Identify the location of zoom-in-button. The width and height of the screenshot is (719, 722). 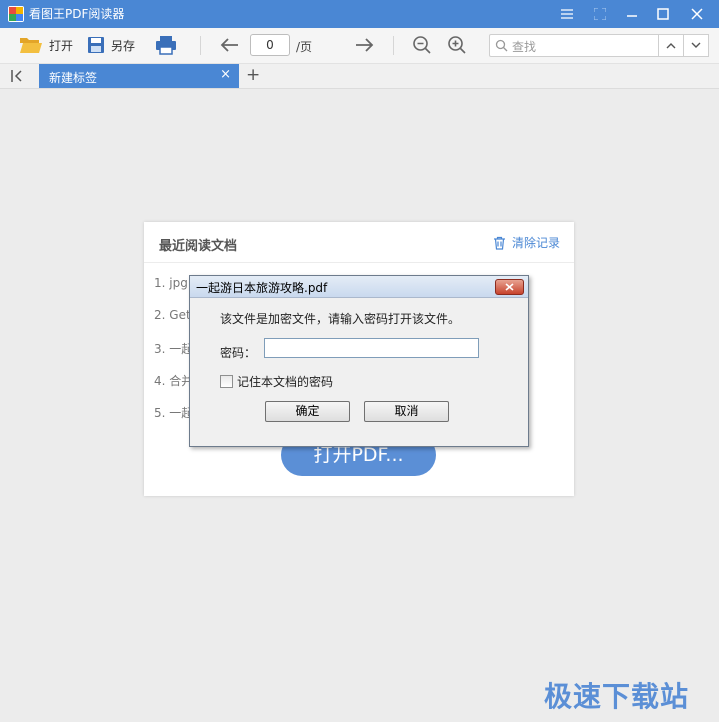
(457, 45).